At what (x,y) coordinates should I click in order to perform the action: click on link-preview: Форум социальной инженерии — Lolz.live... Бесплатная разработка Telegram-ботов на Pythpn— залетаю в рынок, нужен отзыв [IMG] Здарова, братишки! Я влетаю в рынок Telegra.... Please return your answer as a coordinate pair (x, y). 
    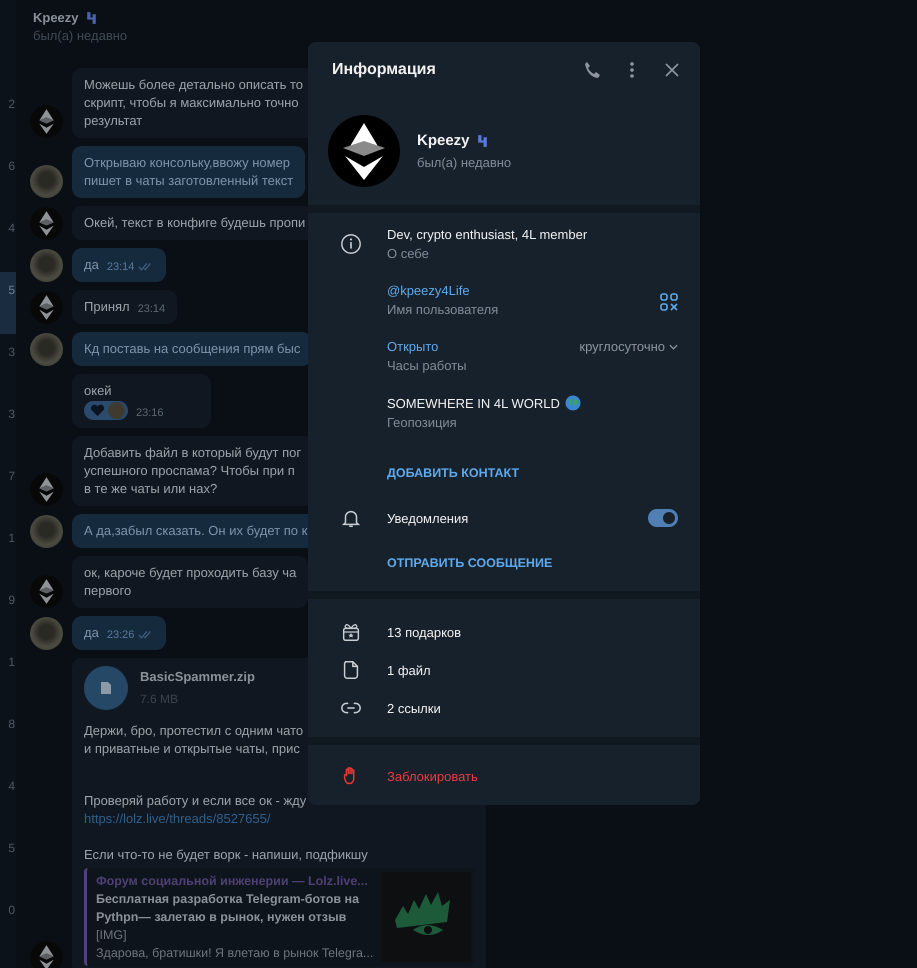
    Looking at the image, I should click on (279, 917).